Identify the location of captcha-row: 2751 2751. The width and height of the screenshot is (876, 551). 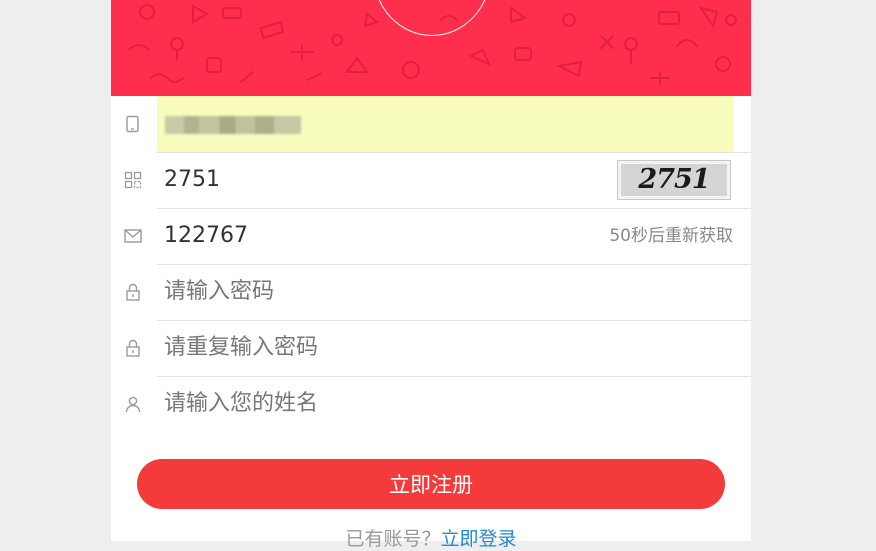
(437, 180).